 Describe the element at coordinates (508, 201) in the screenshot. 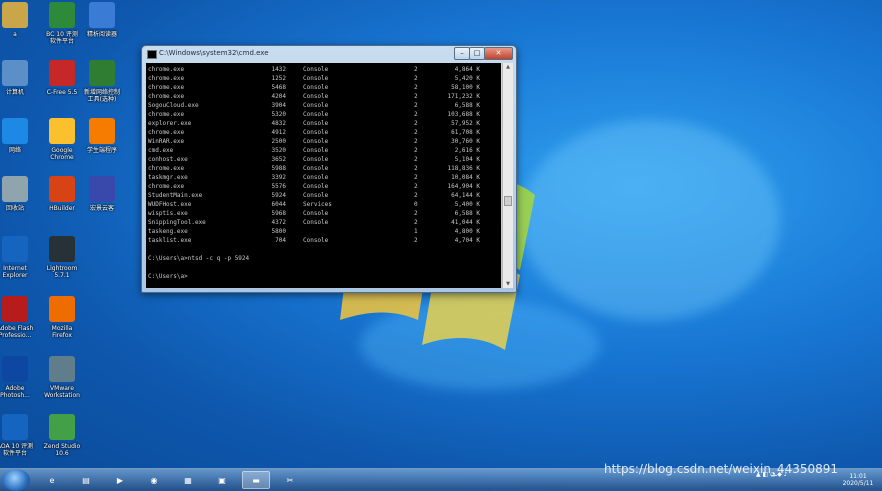

I see `scrollbar-thumb` at that location.